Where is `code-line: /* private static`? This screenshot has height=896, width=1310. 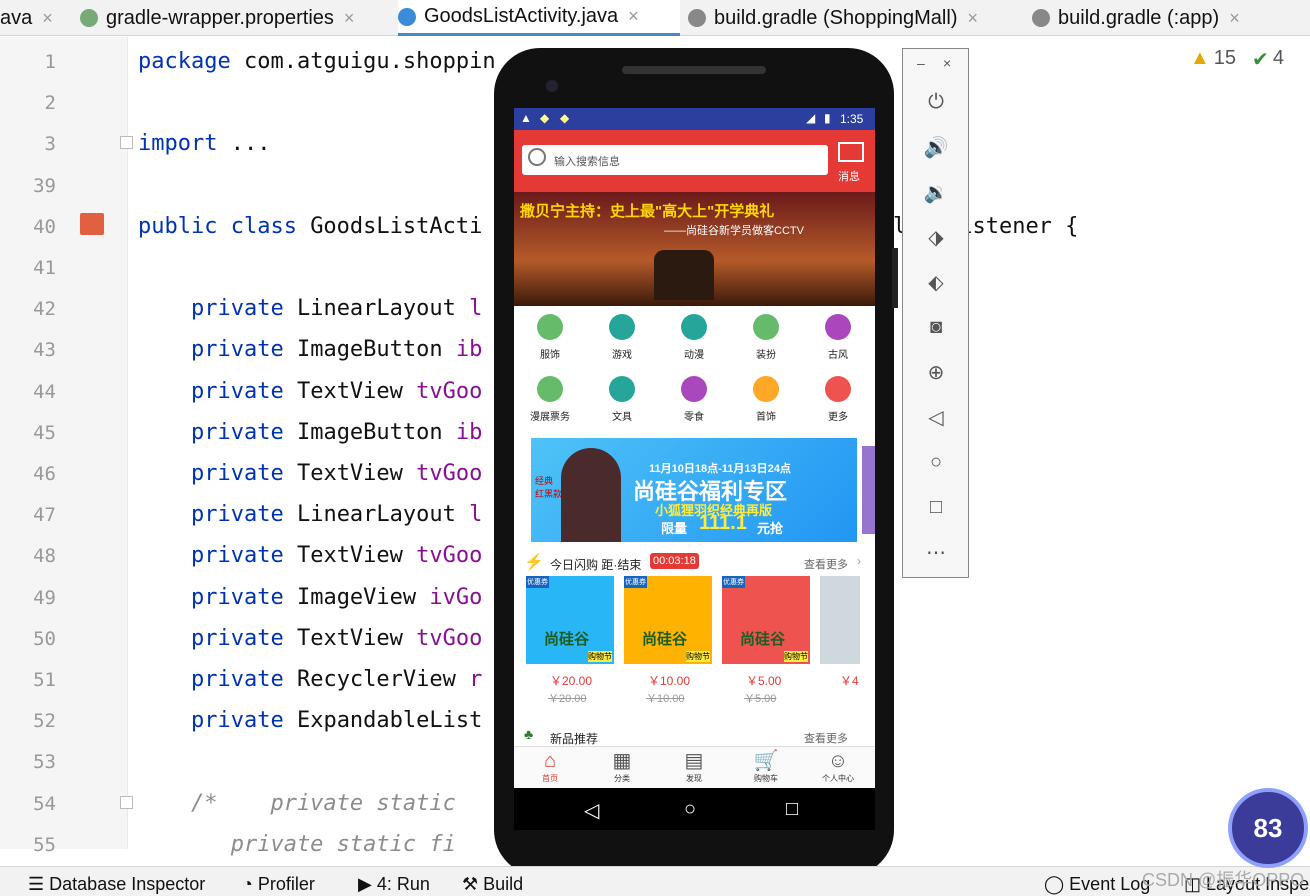 code-line: /* private static is located at coordinates (297, 803).